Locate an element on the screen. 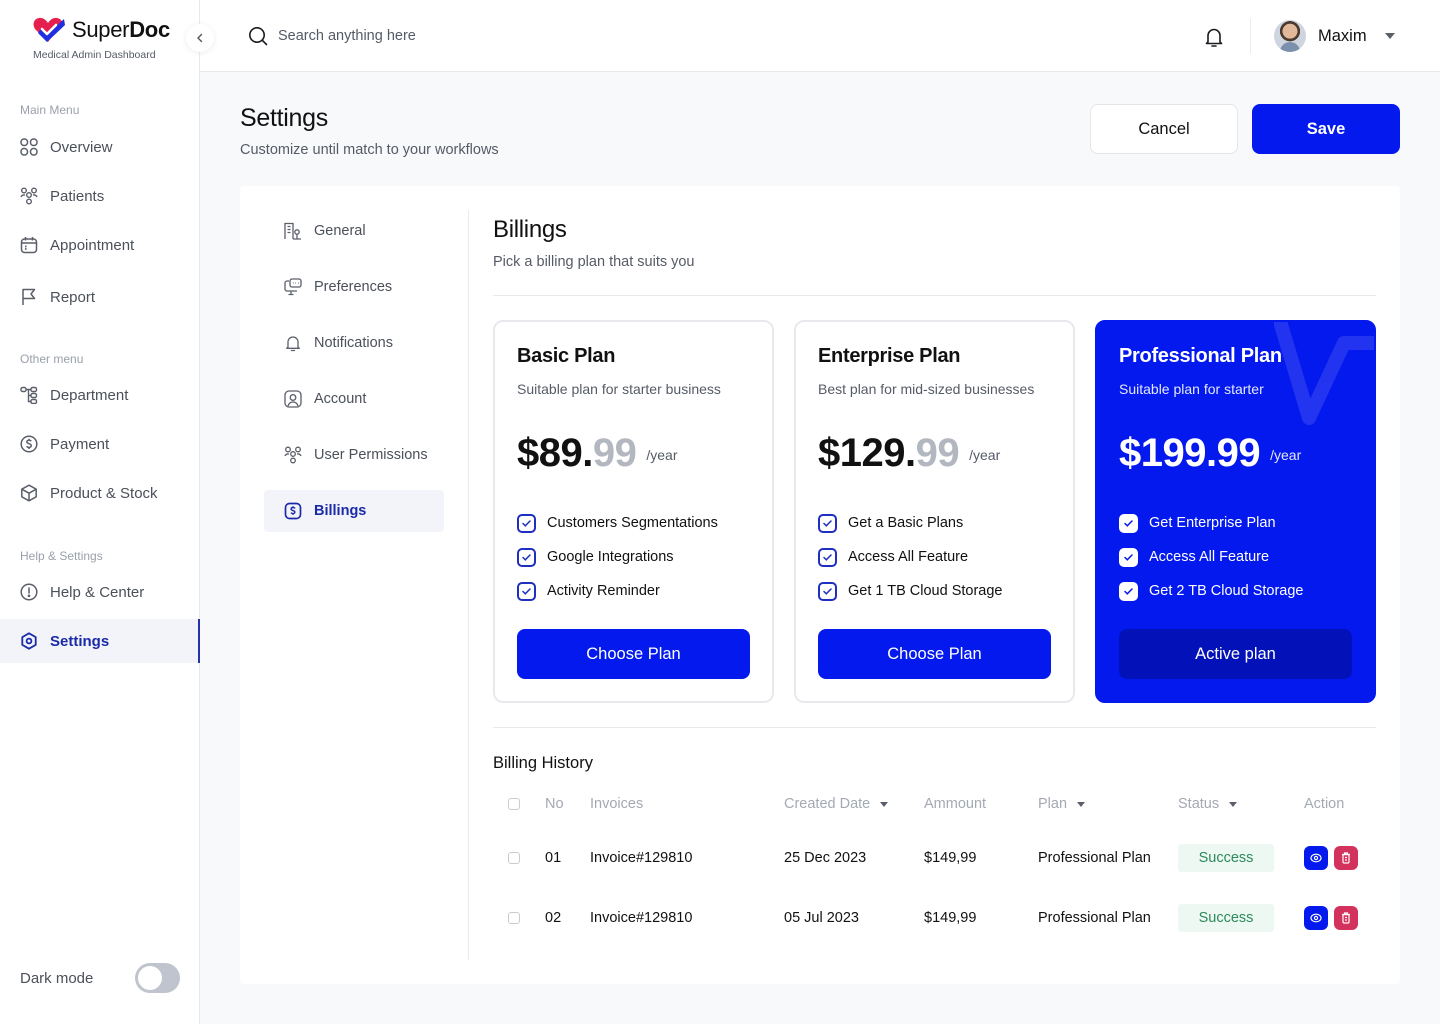 The height and width of the screenshot is (1024, 1440). feature-label: Get 1 TB Cloud Storage is located at coordinates (925, 591).